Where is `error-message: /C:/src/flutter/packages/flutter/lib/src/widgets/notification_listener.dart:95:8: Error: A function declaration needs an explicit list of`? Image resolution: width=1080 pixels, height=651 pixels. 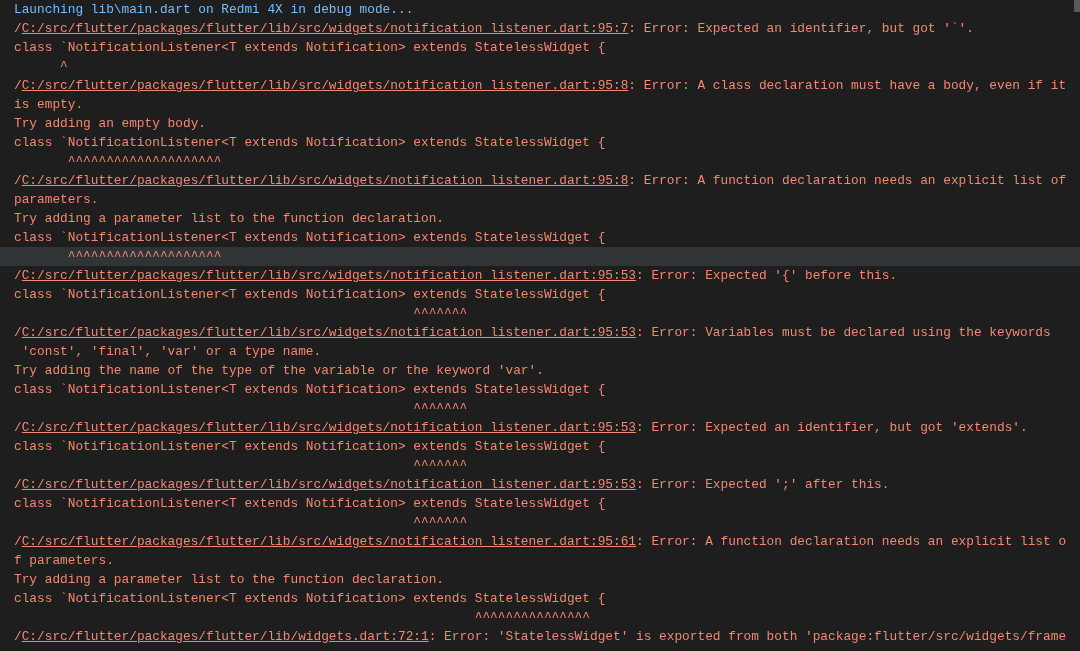
error-message: /C:/src/flutter/packages/flutter/lib/src/widgets/notification_listener.dart:95:8: Error: A function declaration needs an explicit list of is located at coordinates (540, 180).